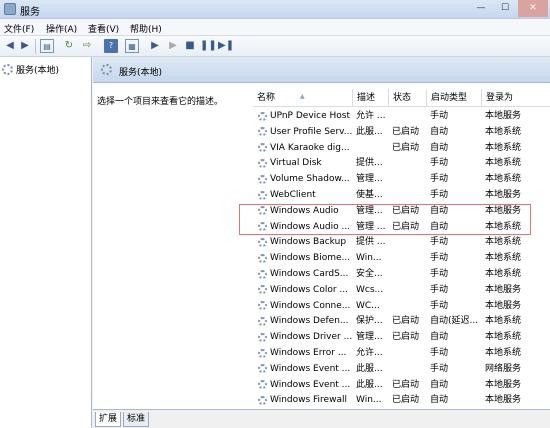 The image size is (550, 428). I want to click on restart-service-icon: ▶❚, so click(226, 46).